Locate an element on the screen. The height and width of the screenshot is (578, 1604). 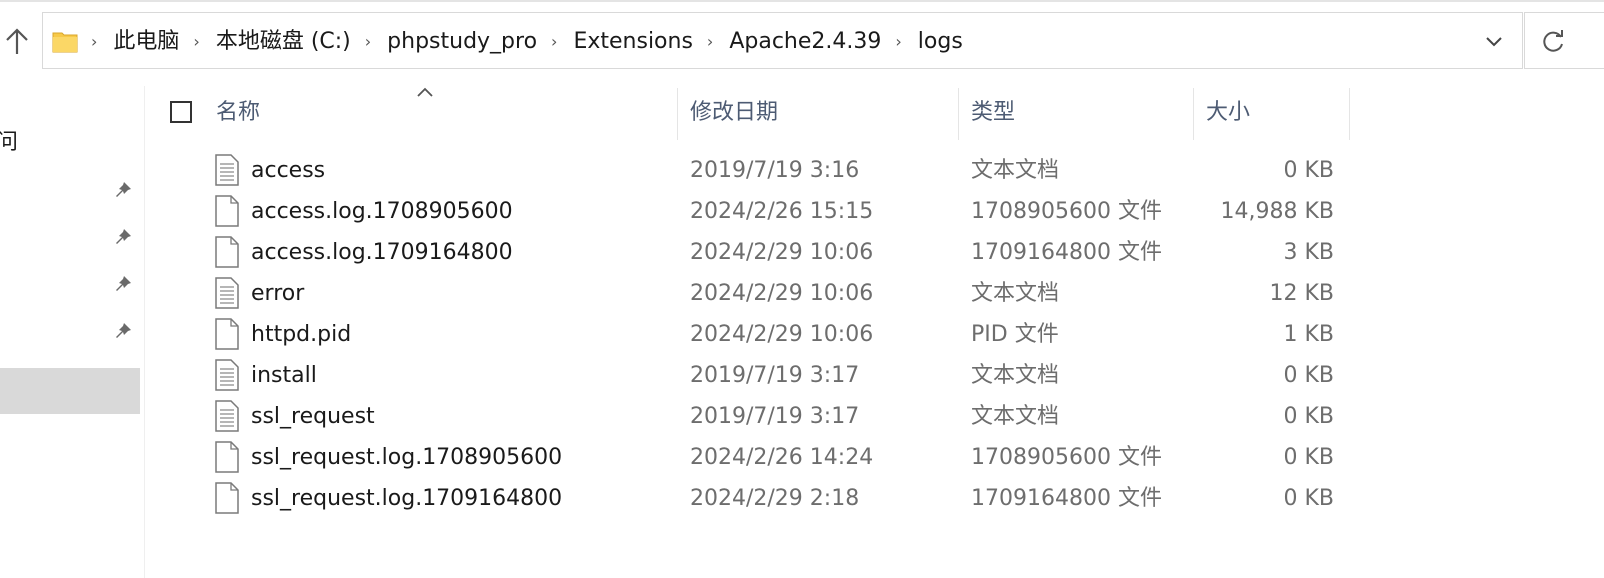
nav-item-selected is located at coordinates (70, 391).